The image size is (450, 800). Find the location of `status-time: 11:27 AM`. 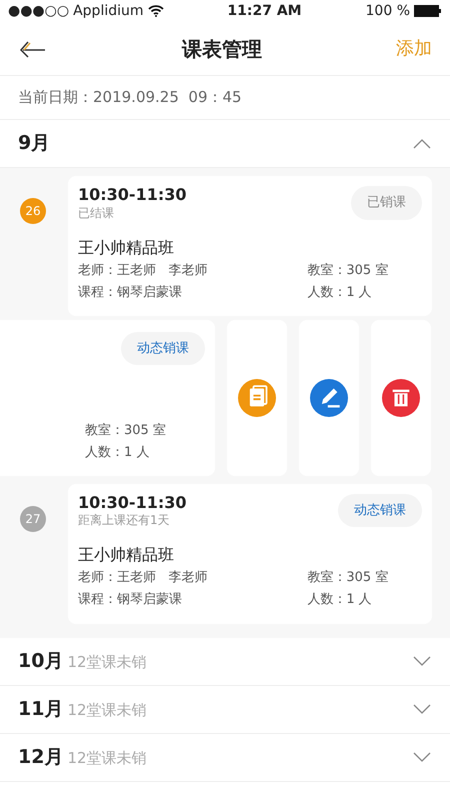

status-time: 11:27 AM is located at coordinates (264, 11).